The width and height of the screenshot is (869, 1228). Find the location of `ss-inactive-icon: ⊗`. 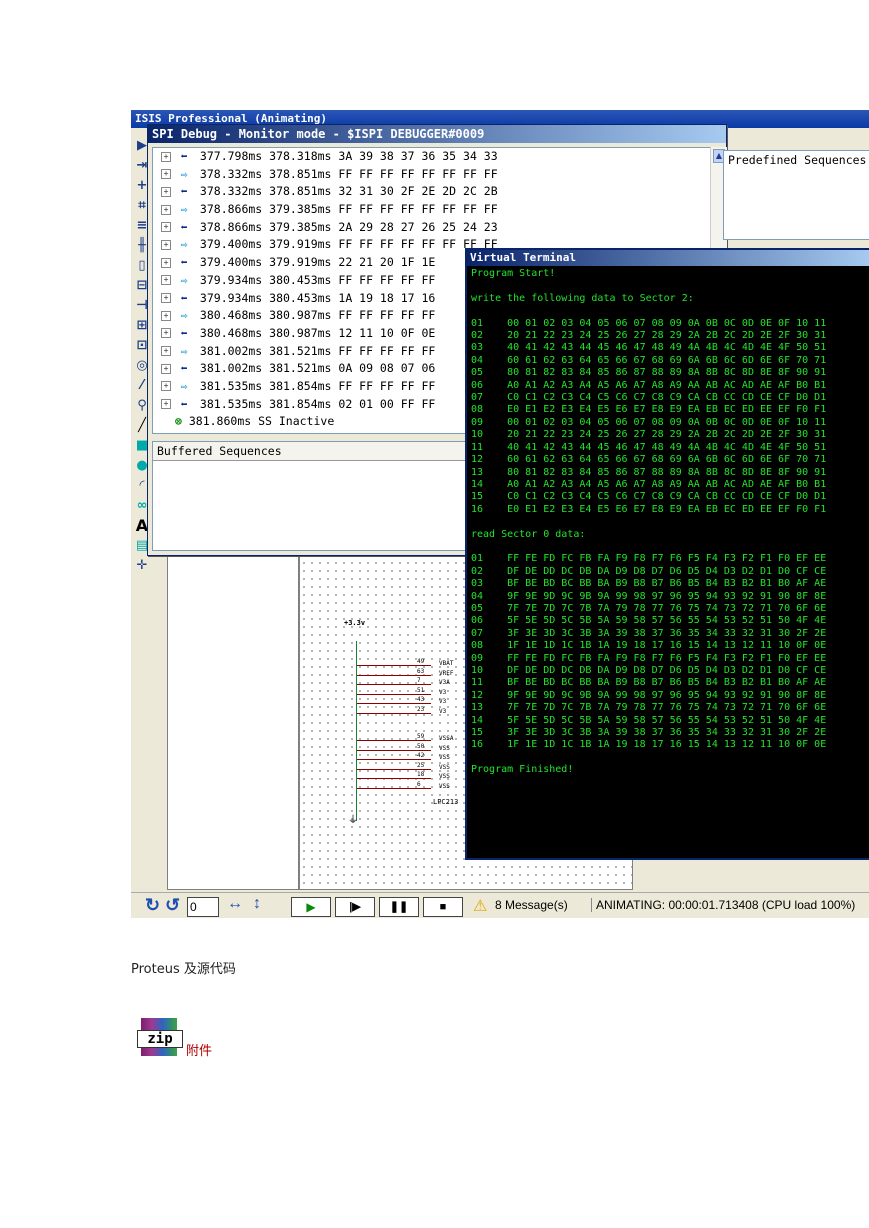

ss-inactive-icon: ⊗ is located at coordinates (178, 421).